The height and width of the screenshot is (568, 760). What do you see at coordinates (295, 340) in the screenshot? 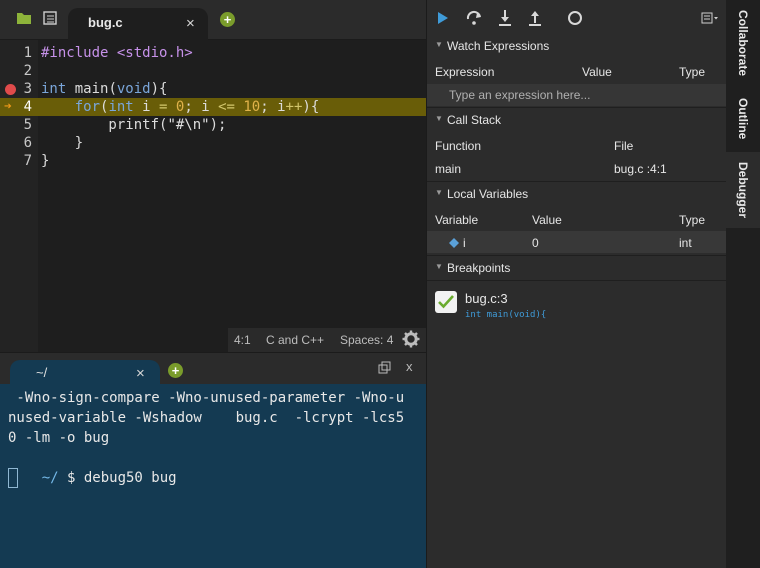
I see `language-mode: C and C++` at bounding box center [295, 340].